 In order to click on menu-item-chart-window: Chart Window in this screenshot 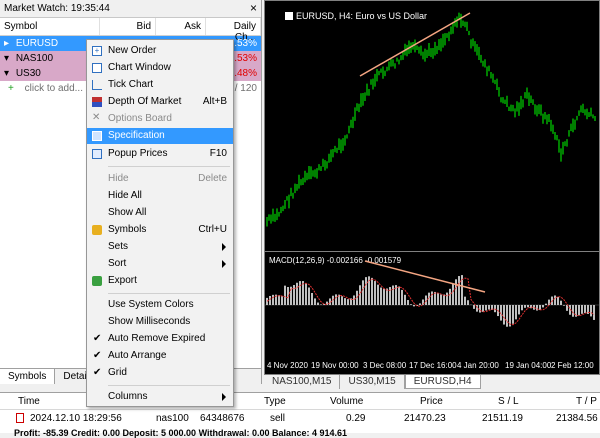, I will do `click(160, 68)`.